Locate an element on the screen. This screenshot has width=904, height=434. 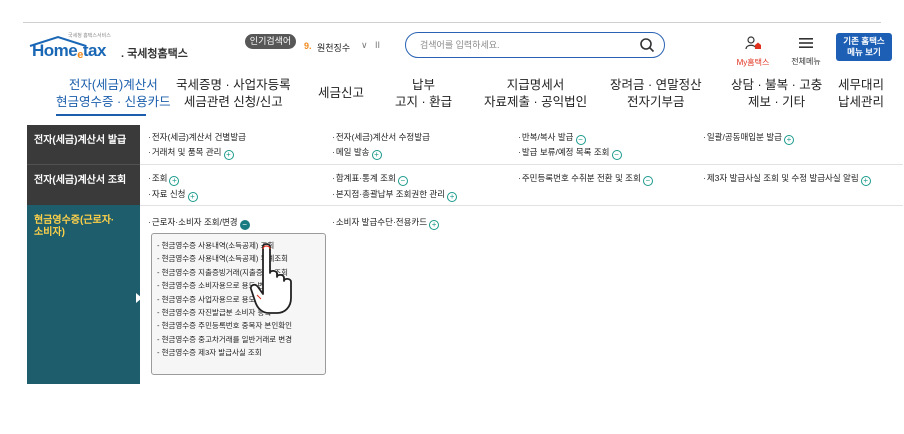
link-bulk-purchase-issue: 일괄/공동매입분 발급+ is located at coordinates (748, 138).